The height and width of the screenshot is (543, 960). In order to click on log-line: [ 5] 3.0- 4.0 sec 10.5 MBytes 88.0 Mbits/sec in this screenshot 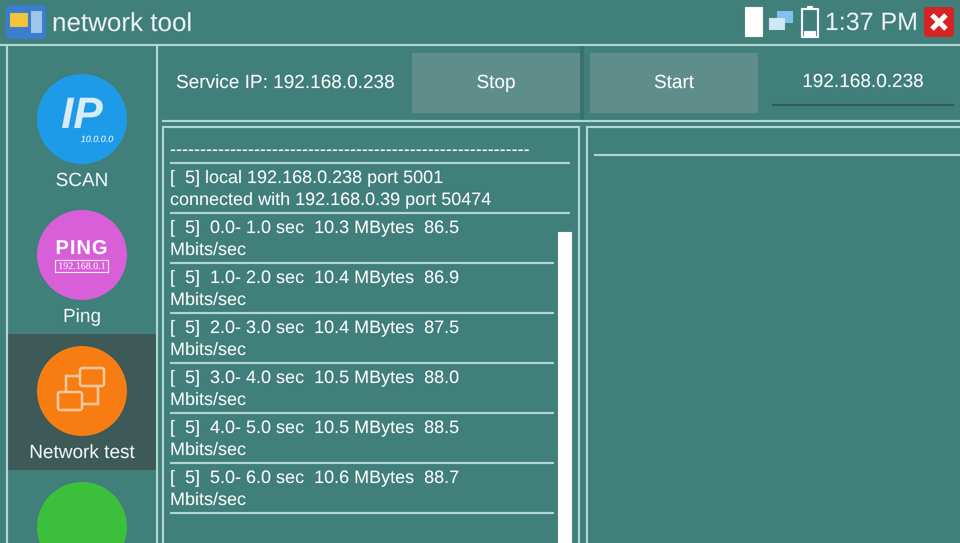, I will do `click(362, 389)`.